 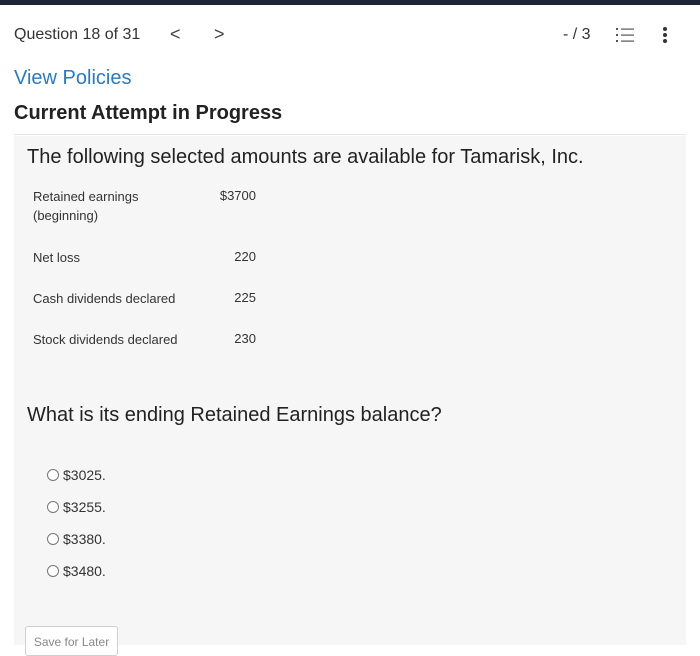 I want to click on answer-option-4: $3480., so click(x=76, y=571).